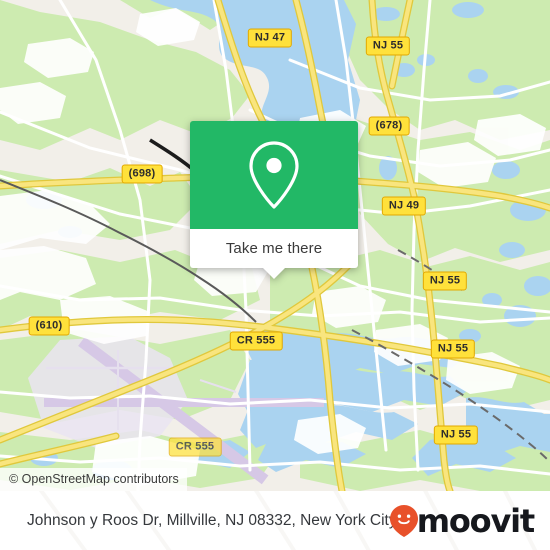 Image resolution: width=550 pixels, height=550 pixels. I want to click on location-popup-card: Take me there, so click(274, 200).